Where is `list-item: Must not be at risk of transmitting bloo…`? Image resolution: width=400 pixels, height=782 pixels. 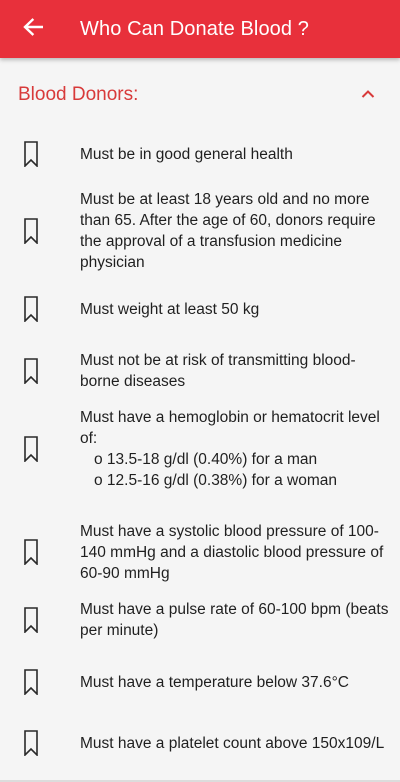
list-item: Must not be at risk of transmitting bloo… is located at coordinates (200, 371).